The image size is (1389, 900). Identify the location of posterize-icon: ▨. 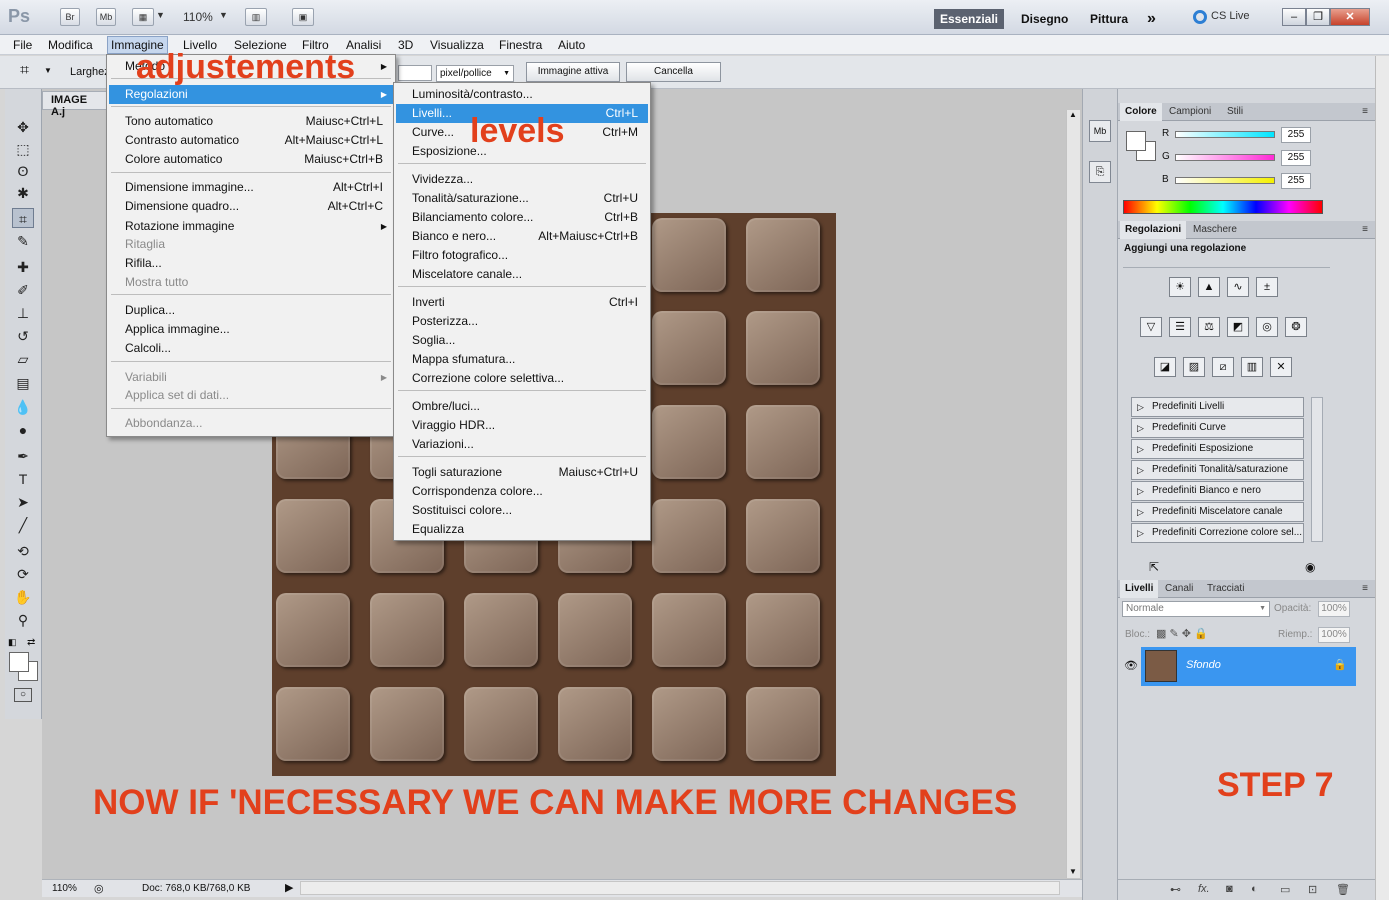
(1194, 367).